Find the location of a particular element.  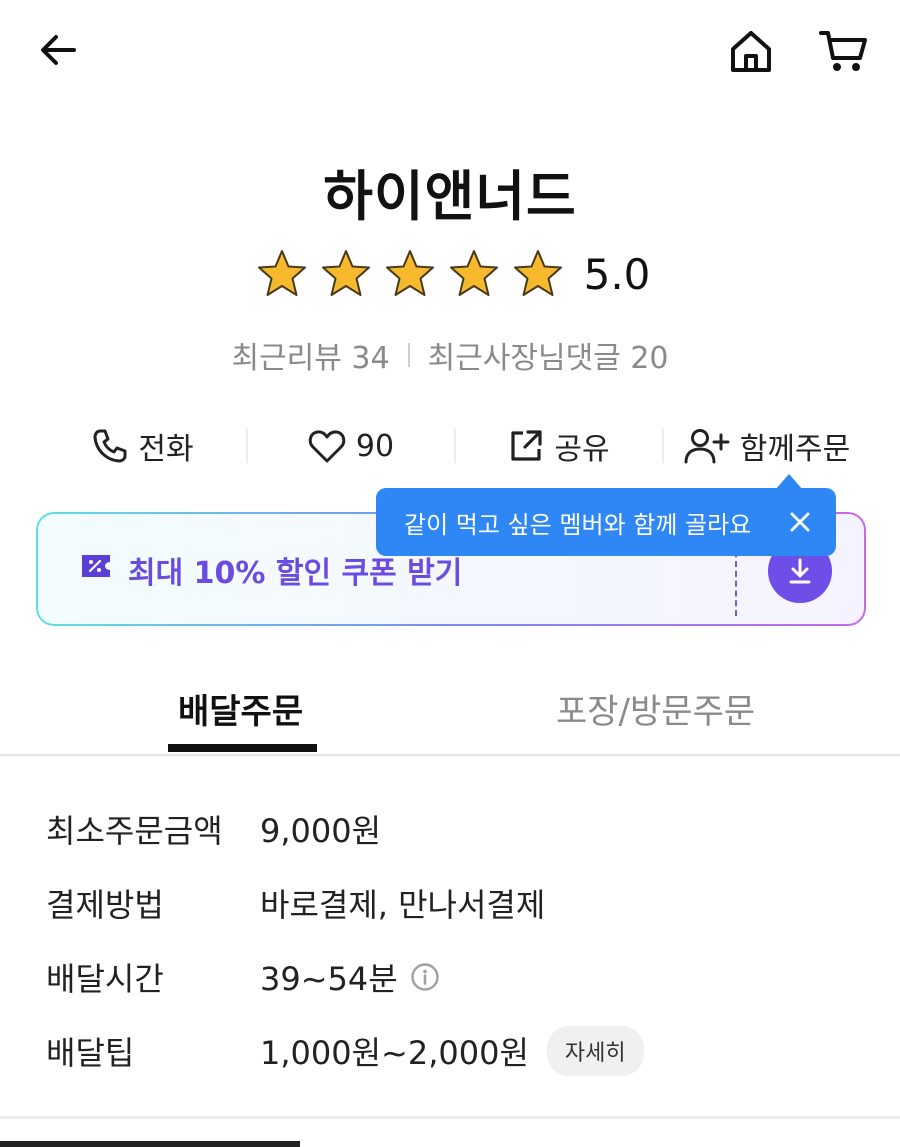

call-button: 전화 is located at coordinates (143, 446).